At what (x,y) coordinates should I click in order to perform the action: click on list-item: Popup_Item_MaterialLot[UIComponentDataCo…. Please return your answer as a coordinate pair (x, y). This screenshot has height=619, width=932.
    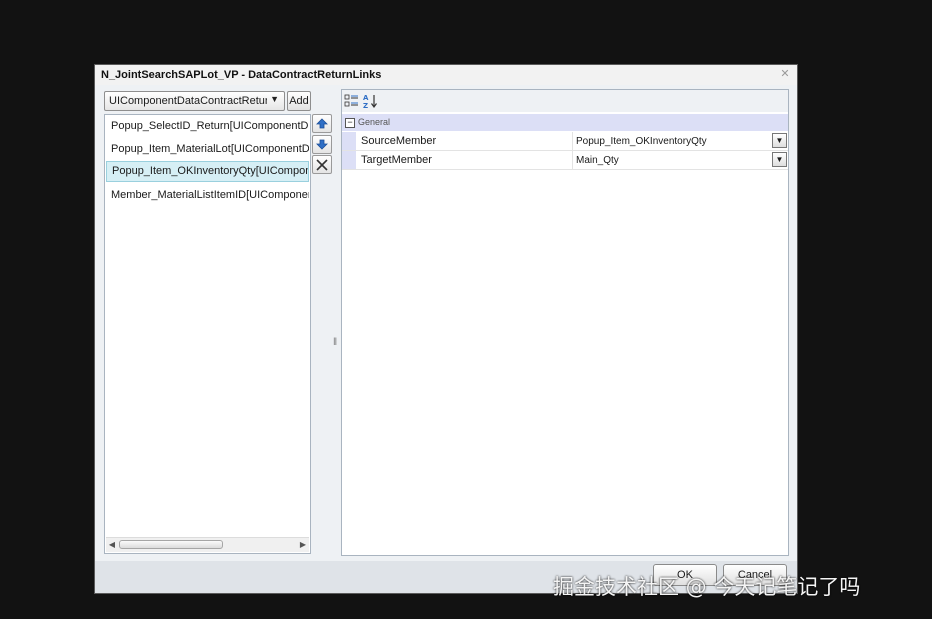
    Looking at the image, I should click on (207, 149).